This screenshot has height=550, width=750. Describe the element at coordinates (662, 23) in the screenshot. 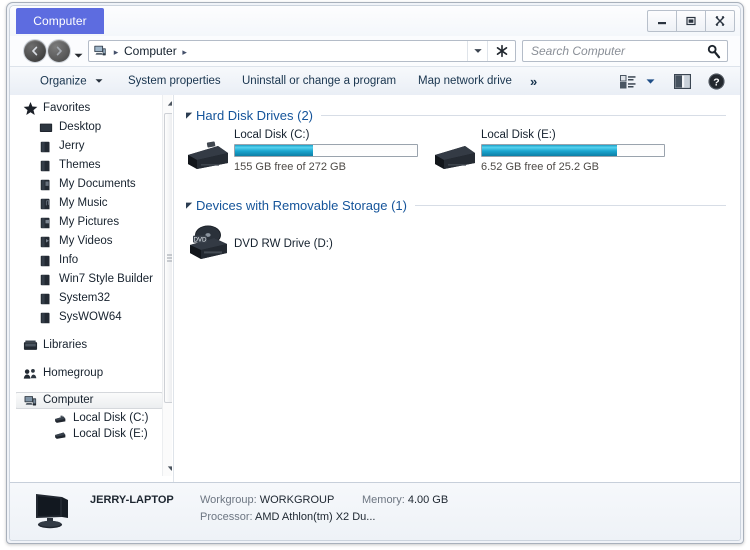

I see `minimize-icon` at that location.